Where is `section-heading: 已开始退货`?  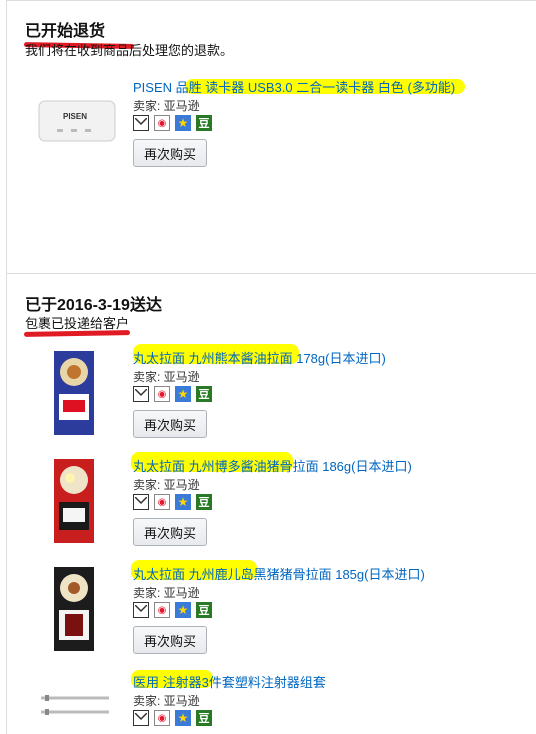 section-heading: 已开始退货 is located at coordinates (65, 31).